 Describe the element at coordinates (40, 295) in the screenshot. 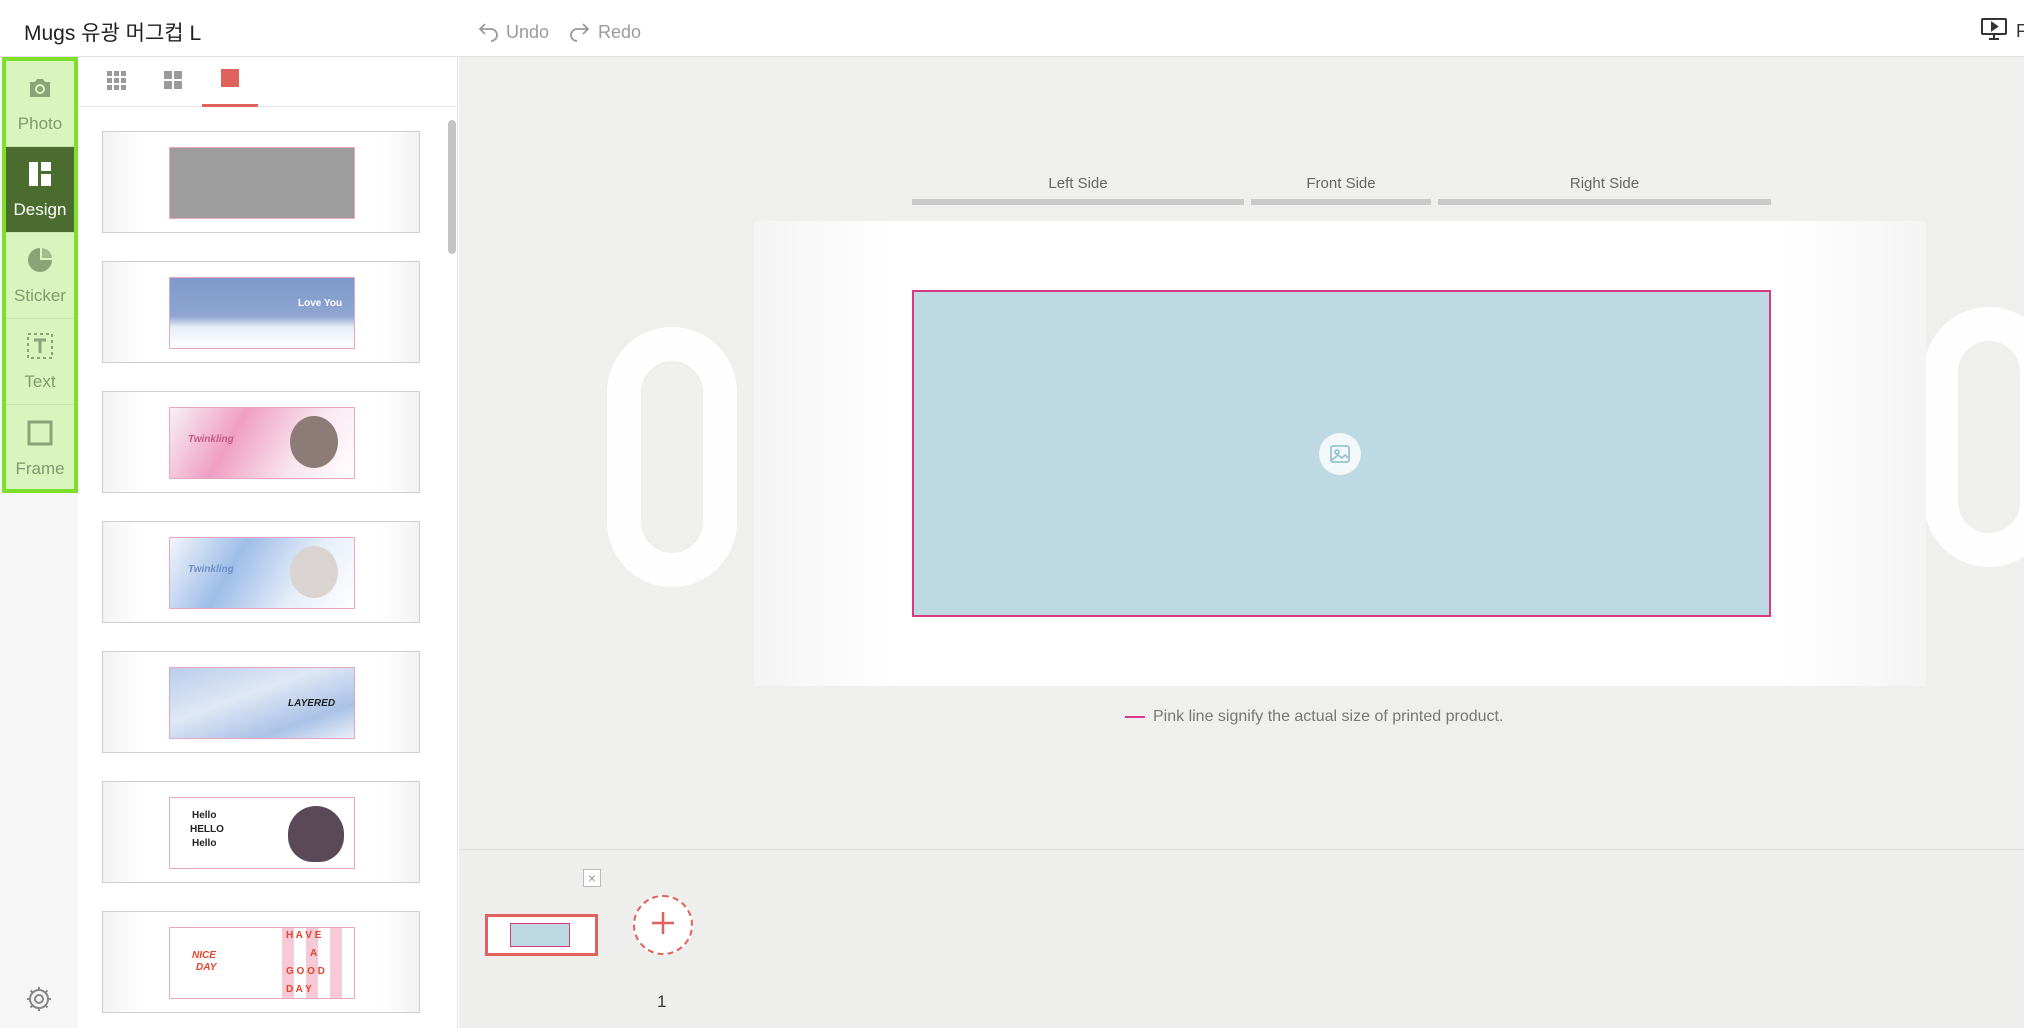

I see `tool-sticker-label: Sticker` at that location.